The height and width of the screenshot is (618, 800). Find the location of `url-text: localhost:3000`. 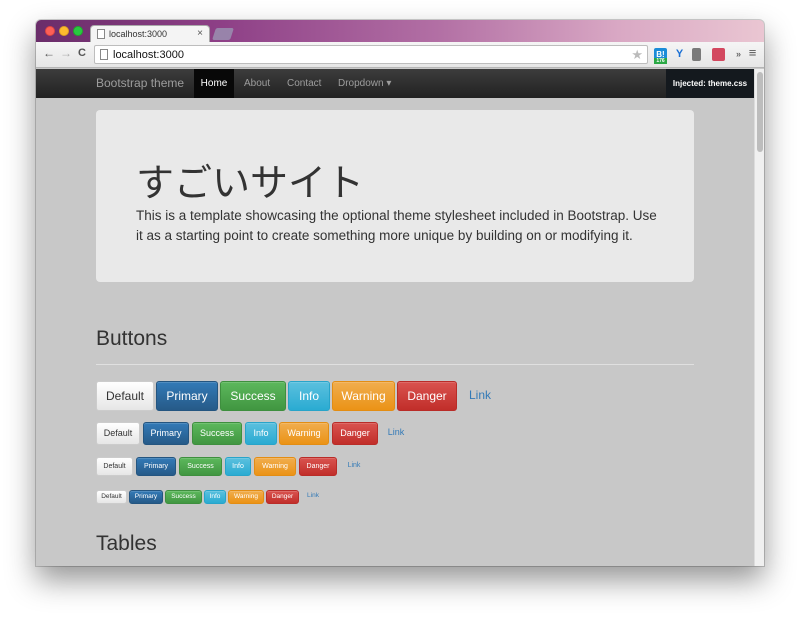

url-text: localhost:3000 is located at coordinates (148, 55).